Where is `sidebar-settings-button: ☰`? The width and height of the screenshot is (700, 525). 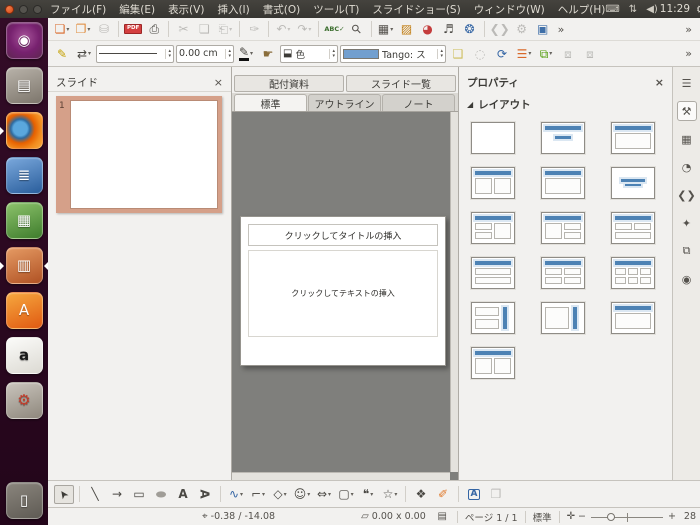
sidebar-settings-button: ☰ is located at coordinates (687, 83).